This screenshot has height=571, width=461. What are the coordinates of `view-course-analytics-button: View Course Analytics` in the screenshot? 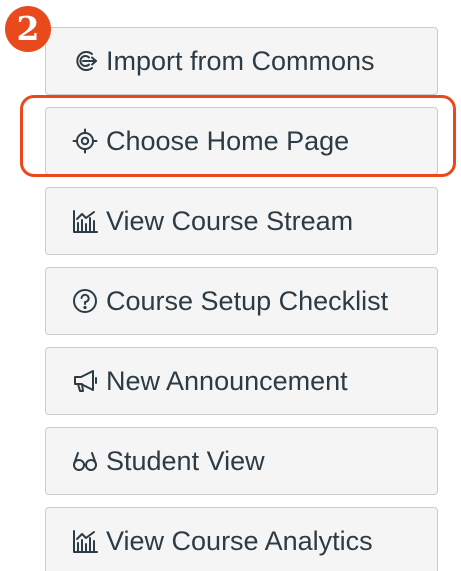 It's located at (241, 539).